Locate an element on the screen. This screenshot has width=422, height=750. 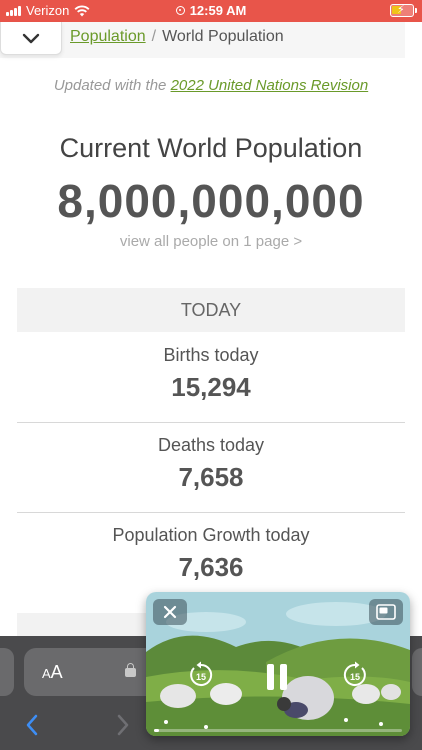
menu-toggle-button is located at coordinates (31, 38).